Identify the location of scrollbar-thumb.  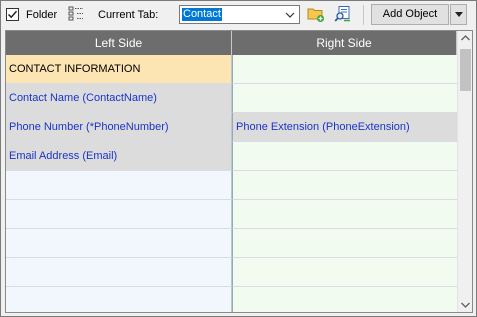
(465, 70).